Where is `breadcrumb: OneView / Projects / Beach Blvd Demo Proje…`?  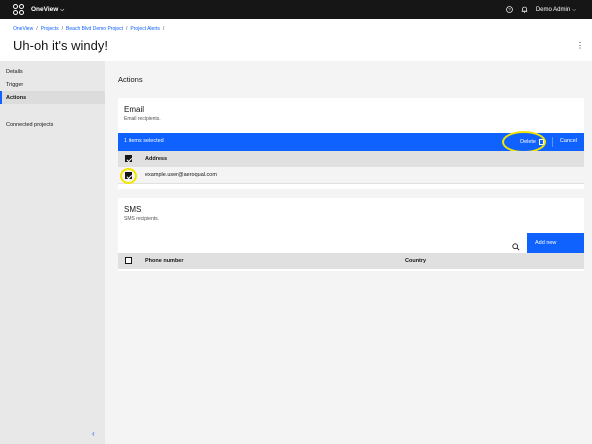
breadcrumb: OneView / Projects / Beach Blvd Demo Proje… is located at coordinates (90, 29).